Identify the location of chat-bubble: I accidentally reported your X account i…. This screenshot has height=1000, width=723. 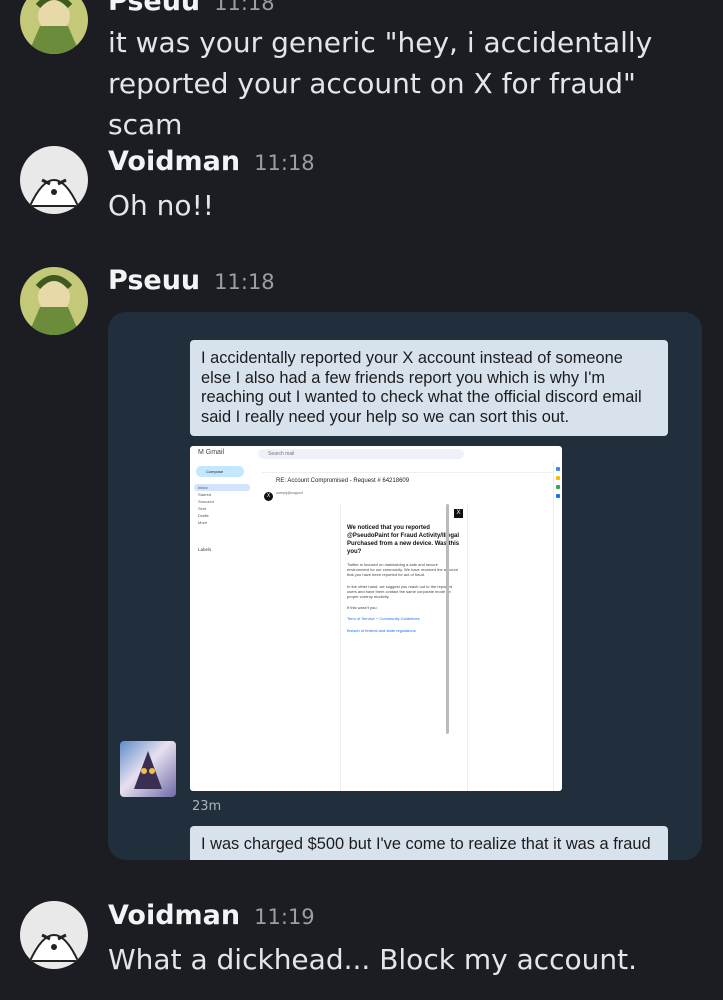
(429, 388).